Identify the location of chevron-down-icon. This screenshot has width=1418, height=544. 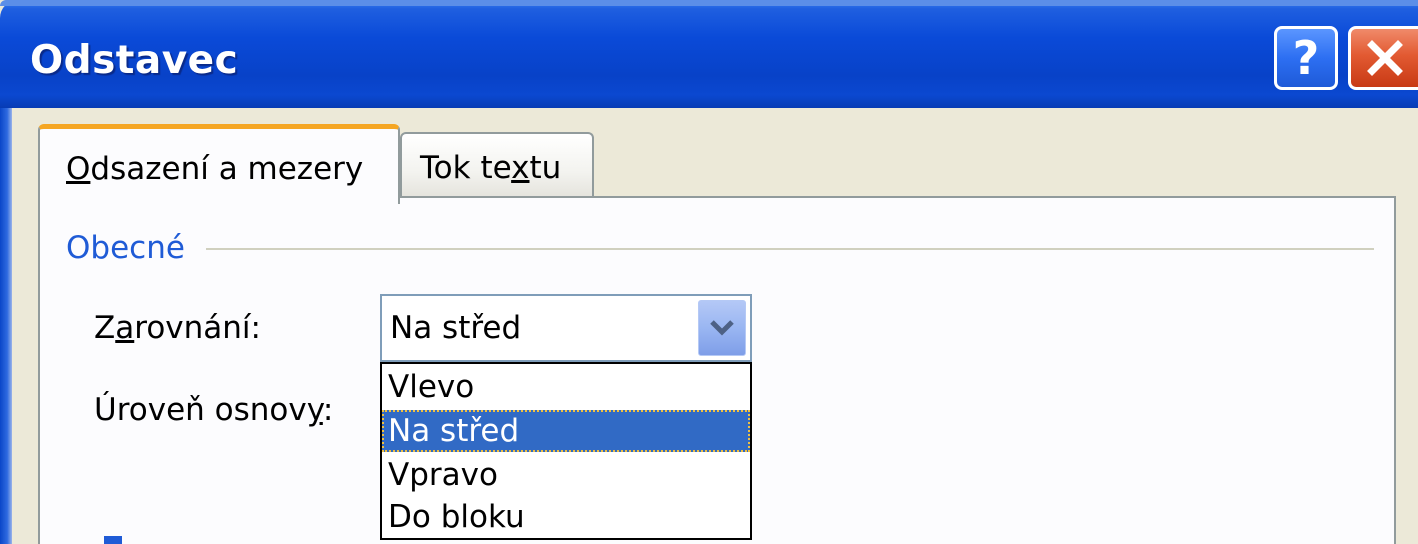
(722, 328).